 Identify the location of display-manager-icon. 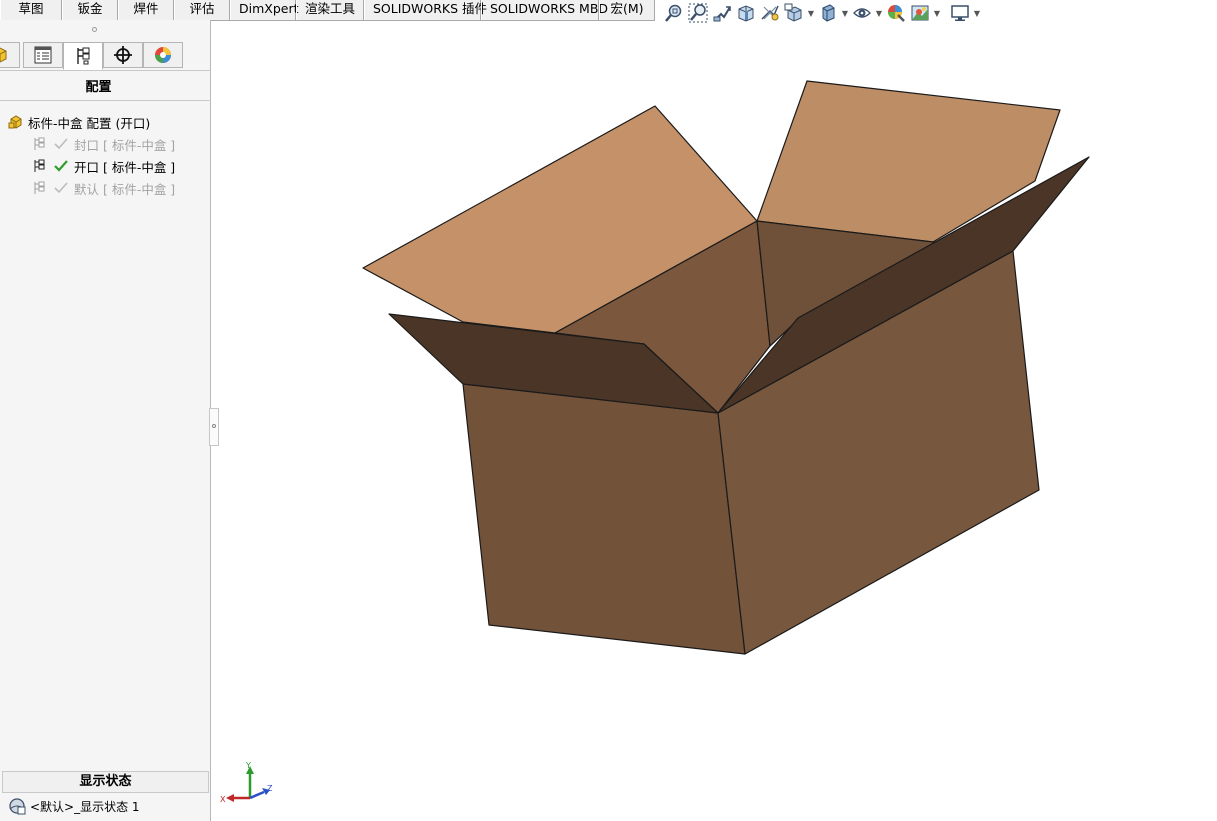
(163, 55).